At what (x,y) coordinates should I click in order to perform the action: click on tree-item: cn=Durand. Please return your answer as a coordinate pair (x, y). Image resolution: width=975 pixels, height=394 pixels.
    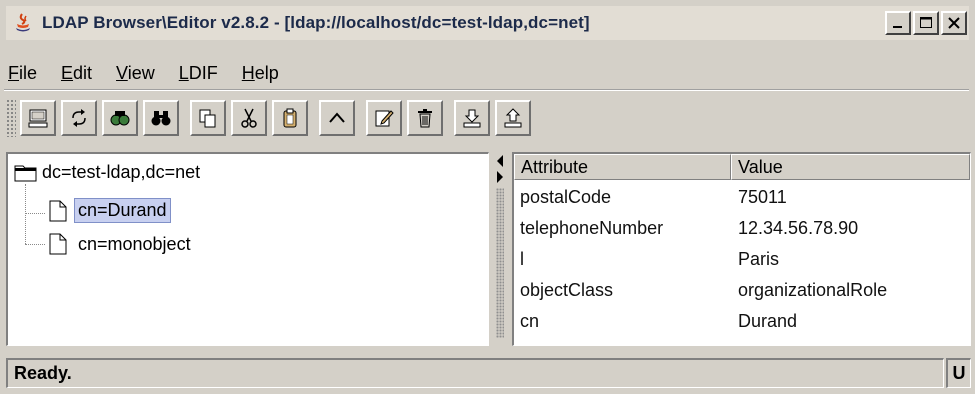
    Looking at the image, I should click on (109, 210).